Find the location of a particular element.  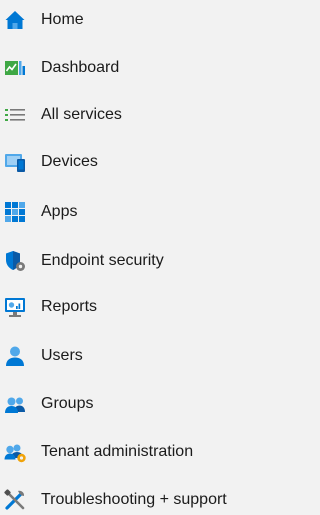

sidebar-item-label: Dashboard is located at coordinates (80, 67).